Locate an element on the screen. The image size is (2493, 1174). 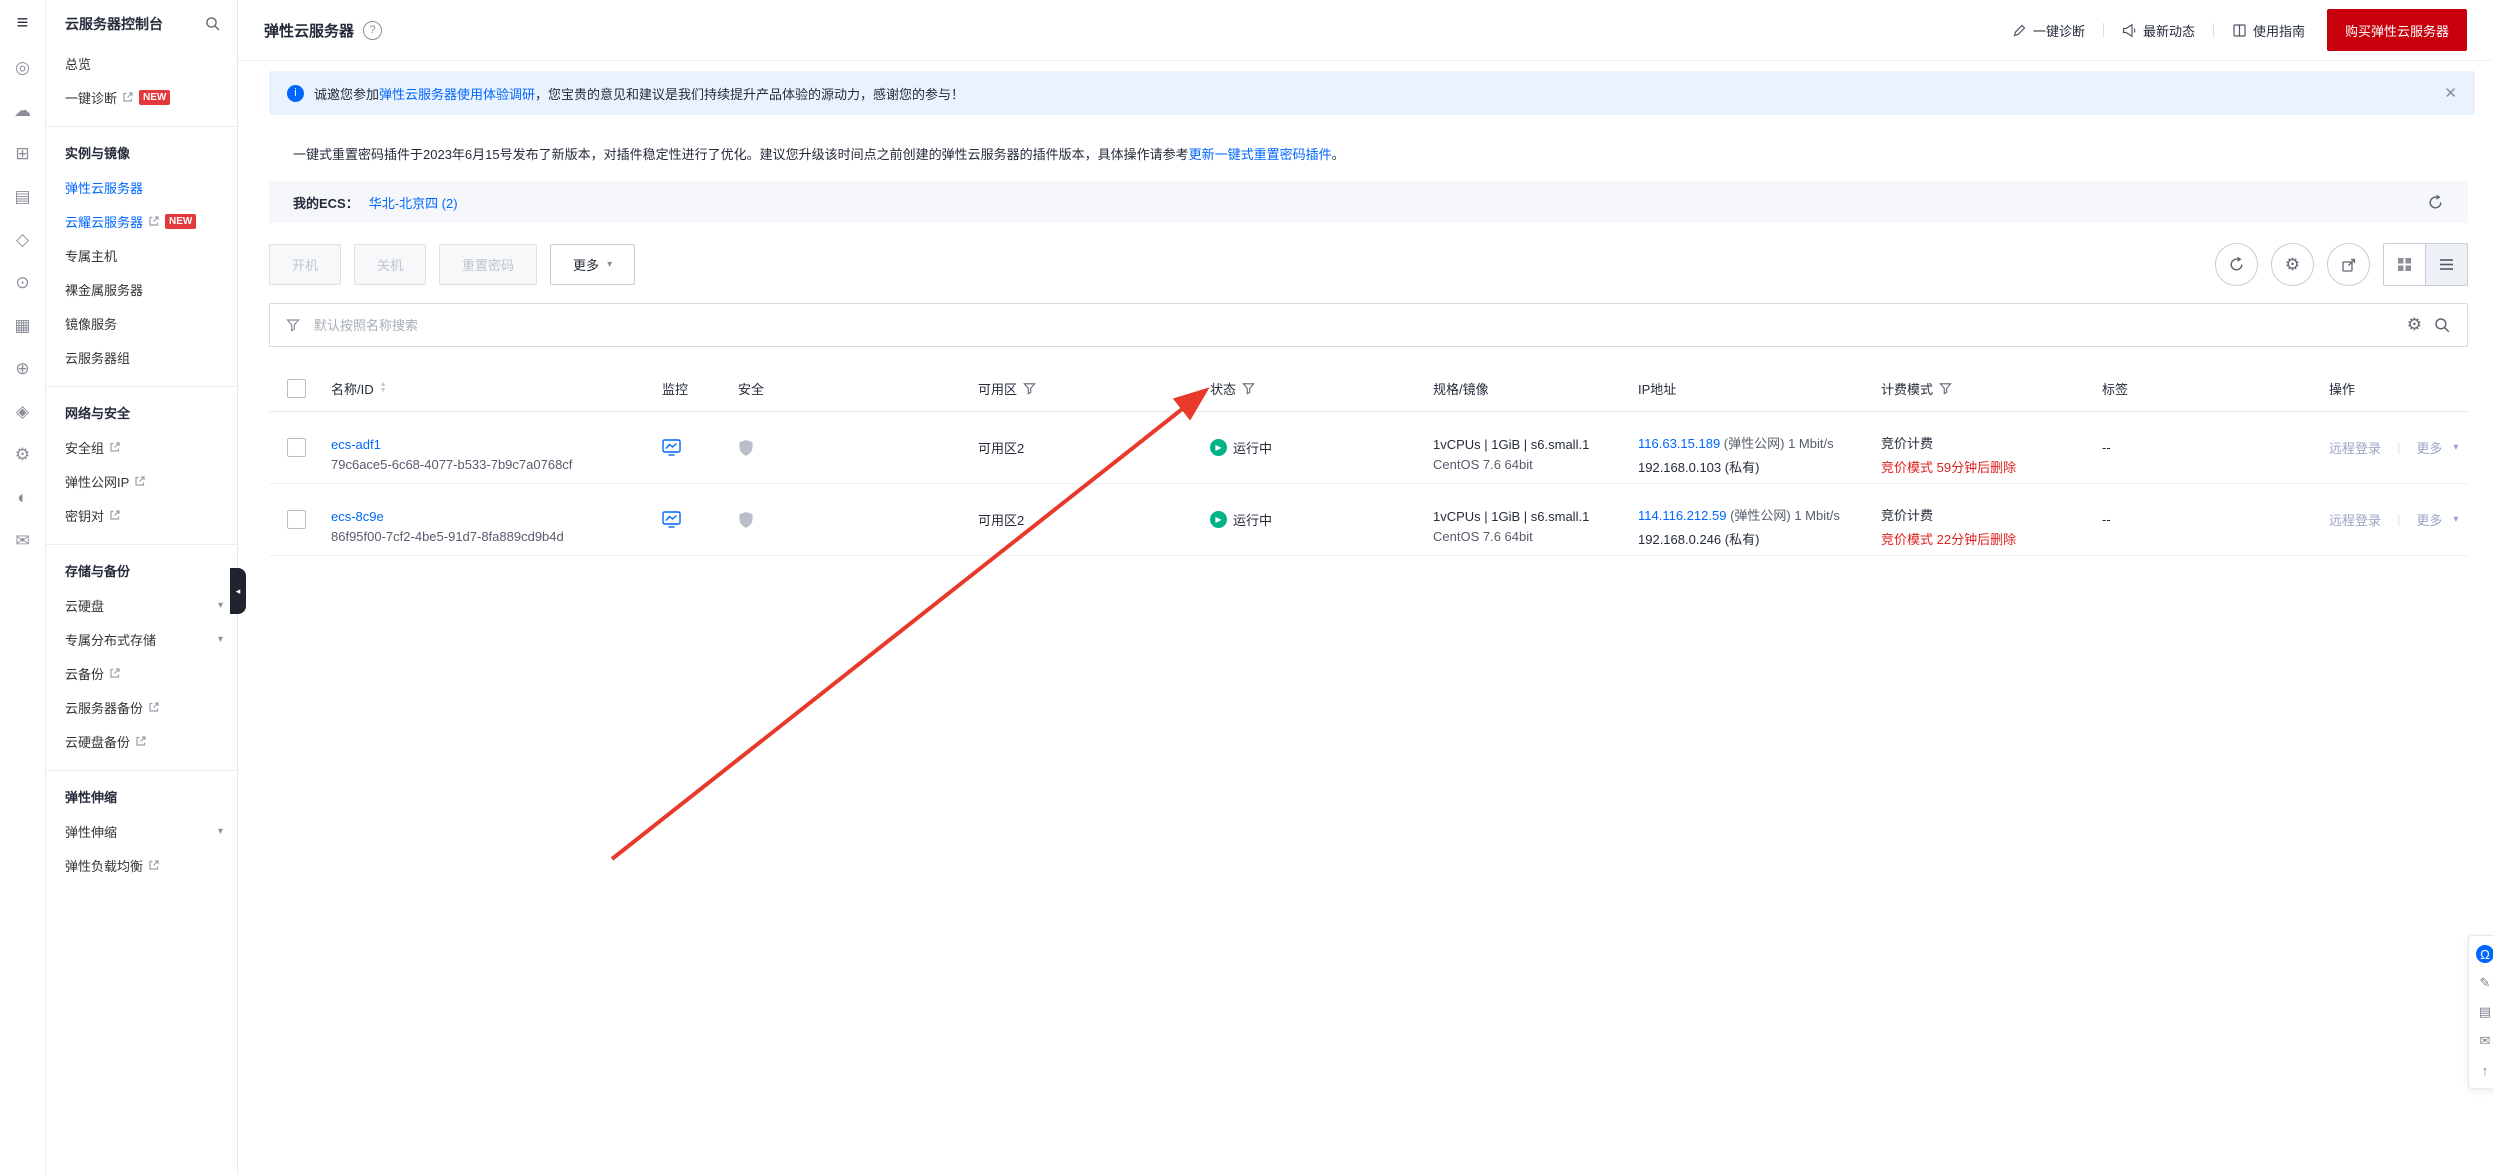
settings-rail-icon: ⚙ is located at coordinates (23, 455).